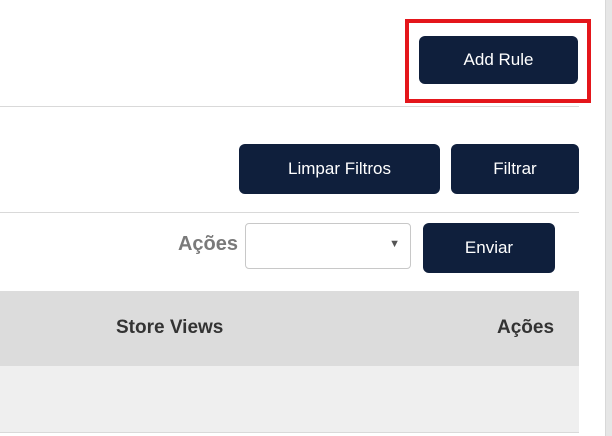  I want to click on clear-filters-button: Limpar Filtros, so click(339, 169).